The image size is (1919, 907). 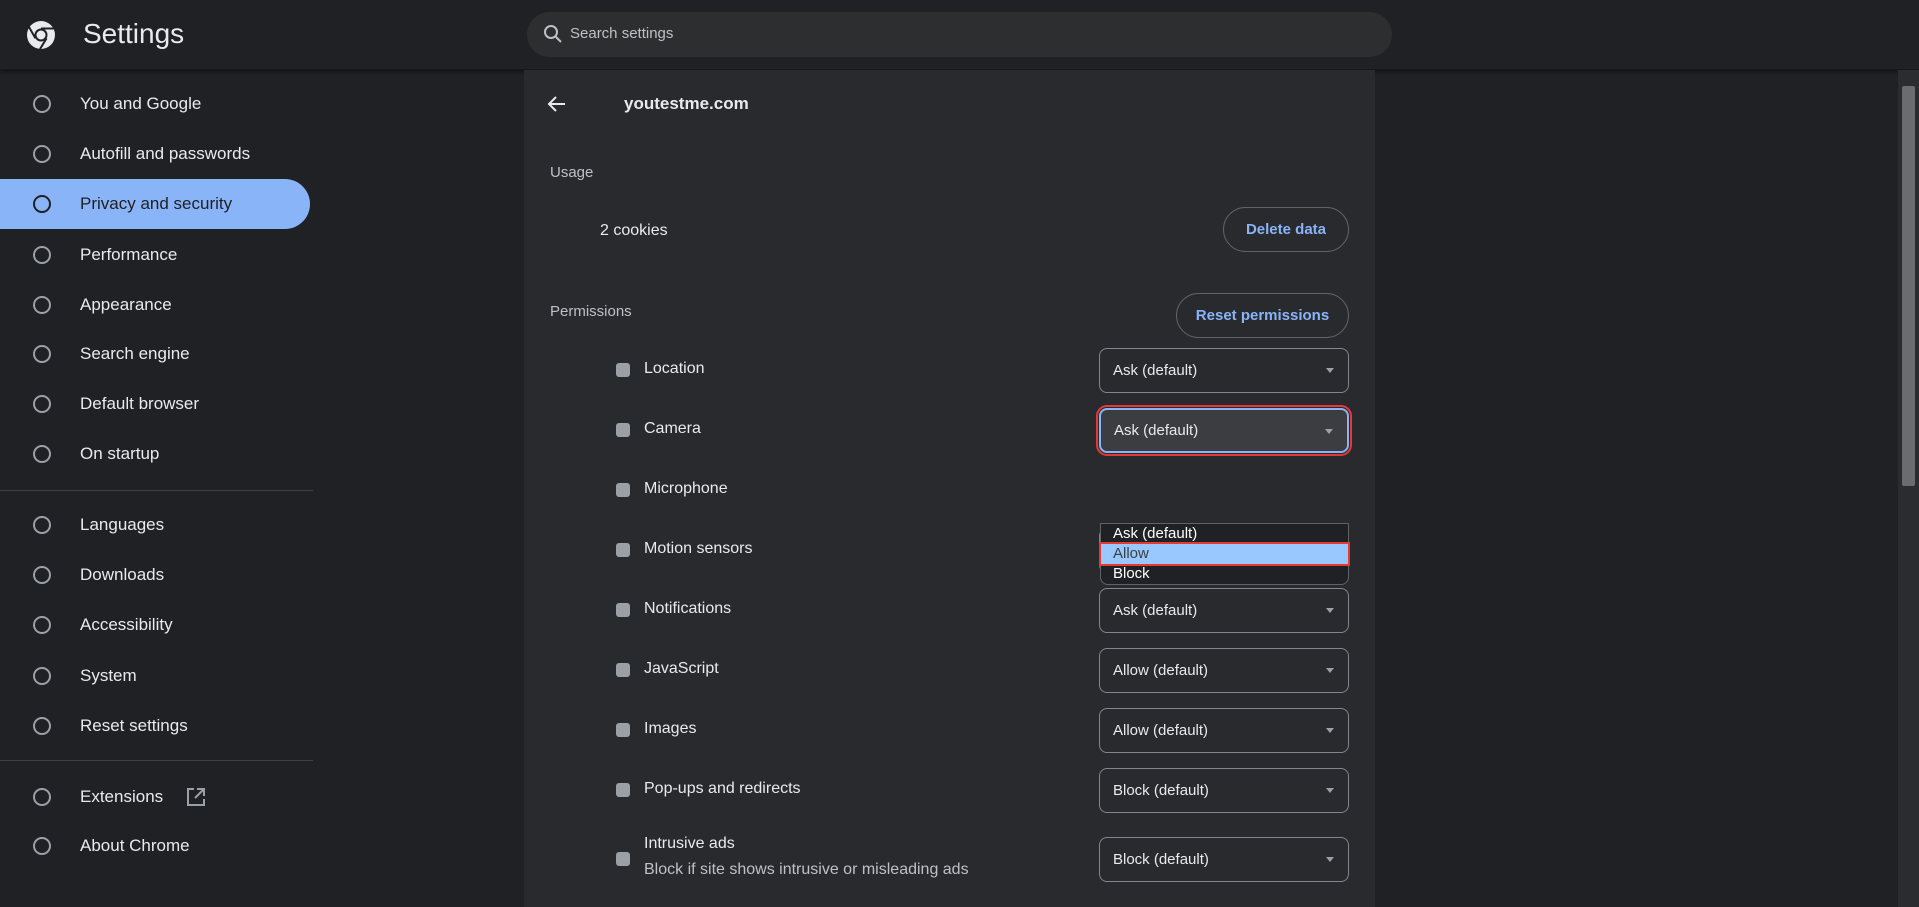 What do you see at coordinates (1224, 430) in the screenshot?
I see `permission-select-camera: Ask (default)` at bounding box center [1224, 430].